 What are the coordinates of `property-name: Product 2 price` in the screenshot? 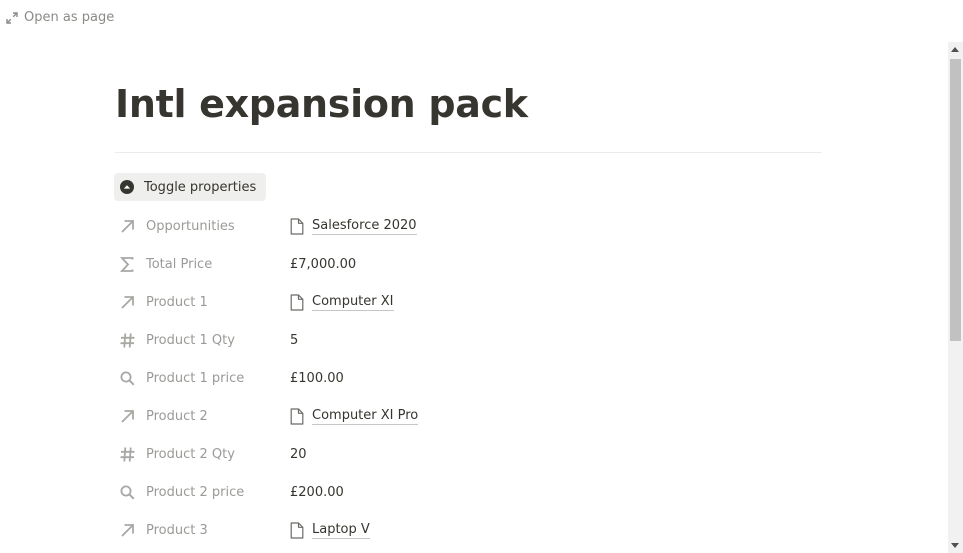 It's located at (201, 492).